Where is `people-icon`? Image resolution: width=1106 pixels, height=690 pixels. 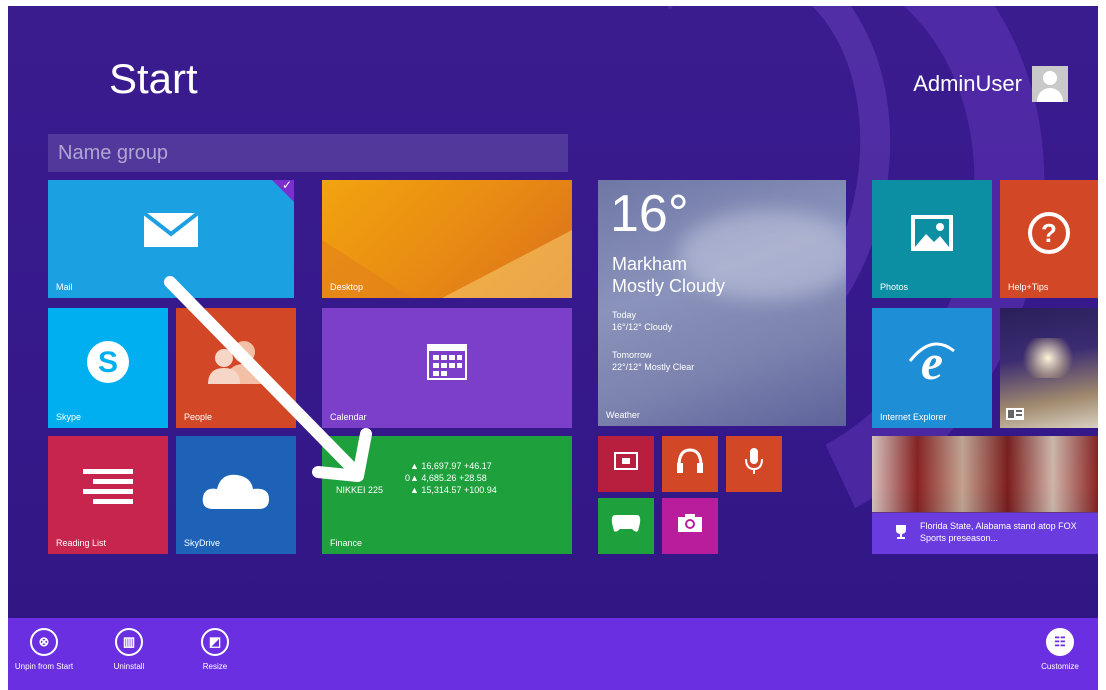 people-icon is located at coordinates (235, 362).